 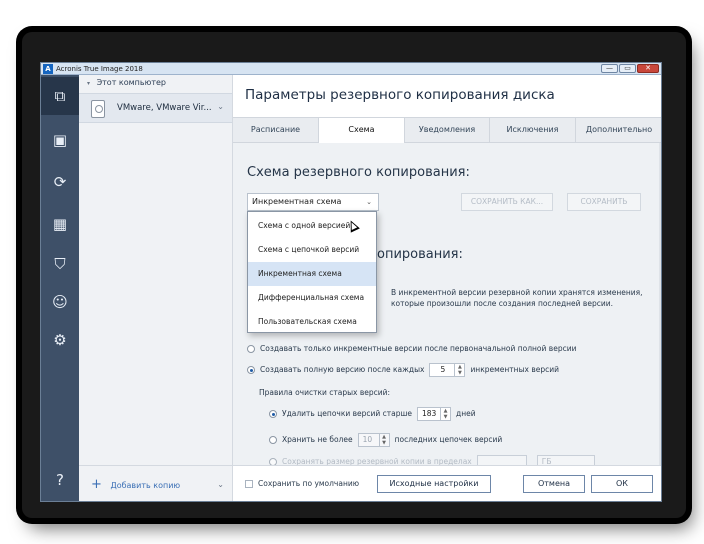 What do you see at coordinates (342, 369) in the screenshot?
I see `option-full-every-prefix: Создавать полную версию после каждых` at bounding box center [342, 369].